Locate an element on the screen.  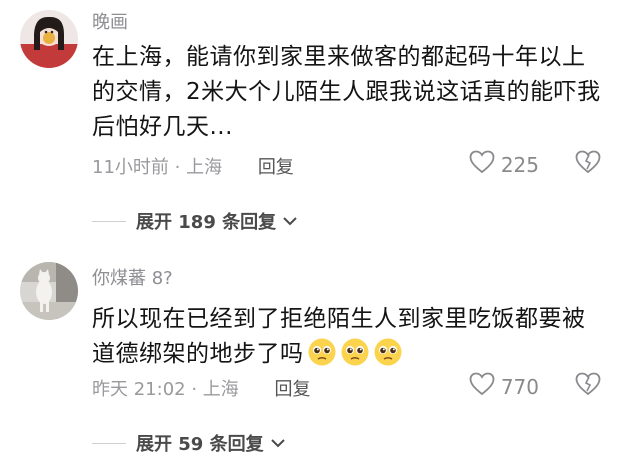
expand-replies-label: 展开 189 条回复 is located at coordinates (206, 222).